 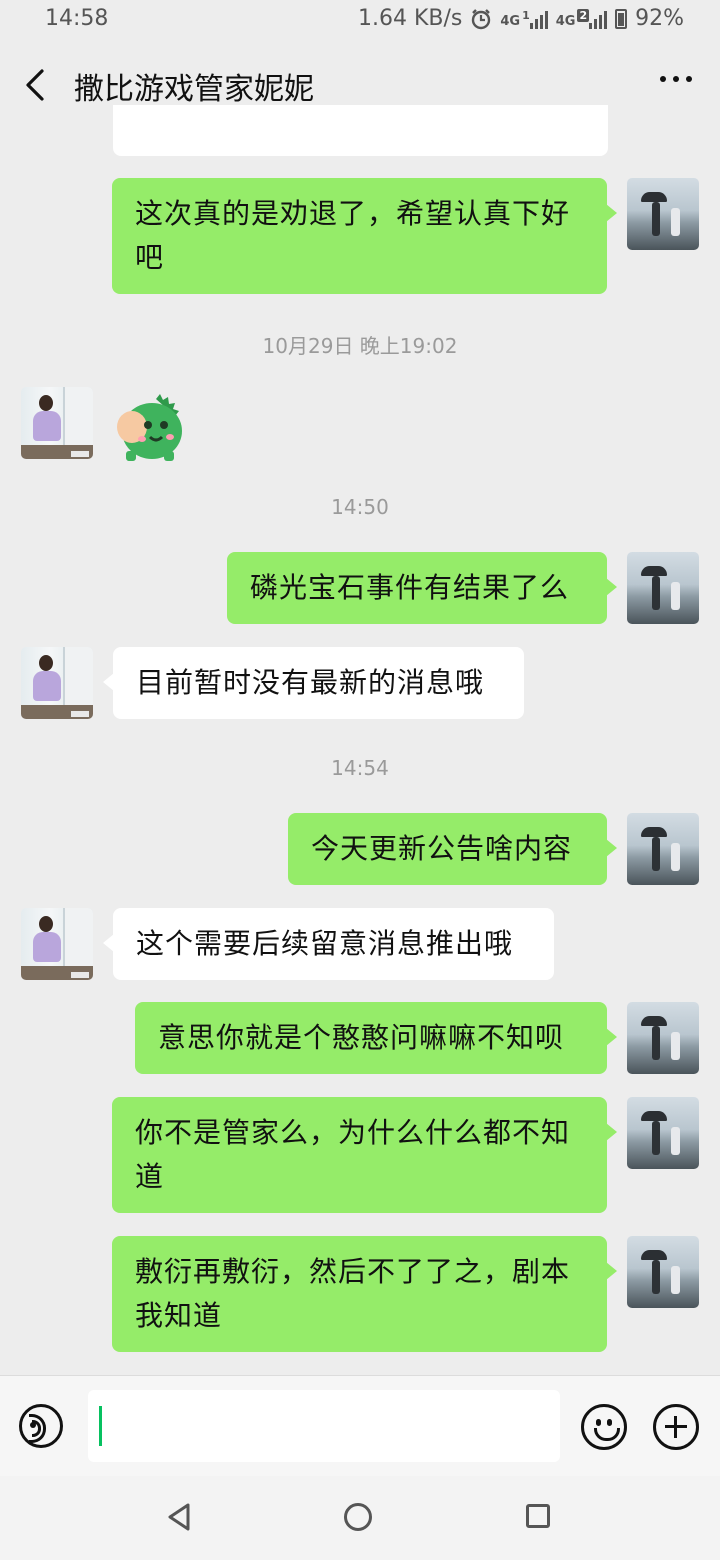 I want to click on timestamp: 14:50, so click(x=360, y=507).